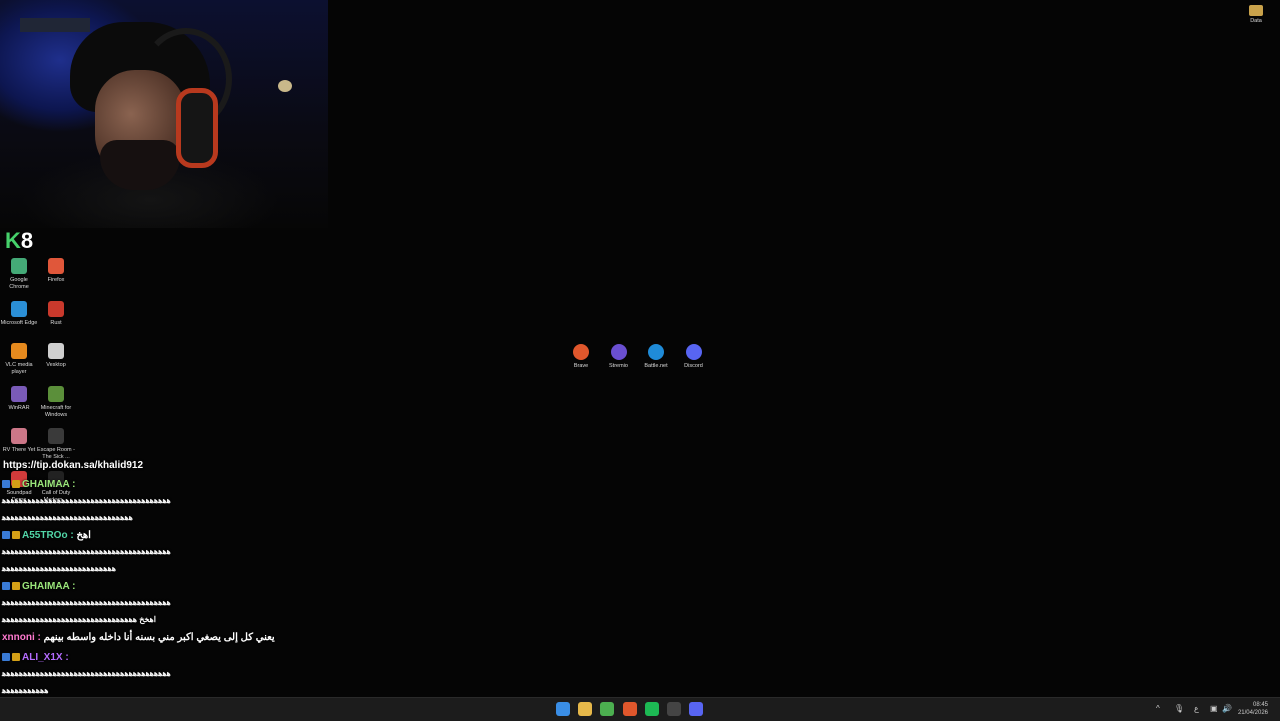 Image resolution: width=1280 pixels, height=721 pixels. Describe the element at coordinates (285, 86) in the screenshot. I see `webcam-light` at that location.